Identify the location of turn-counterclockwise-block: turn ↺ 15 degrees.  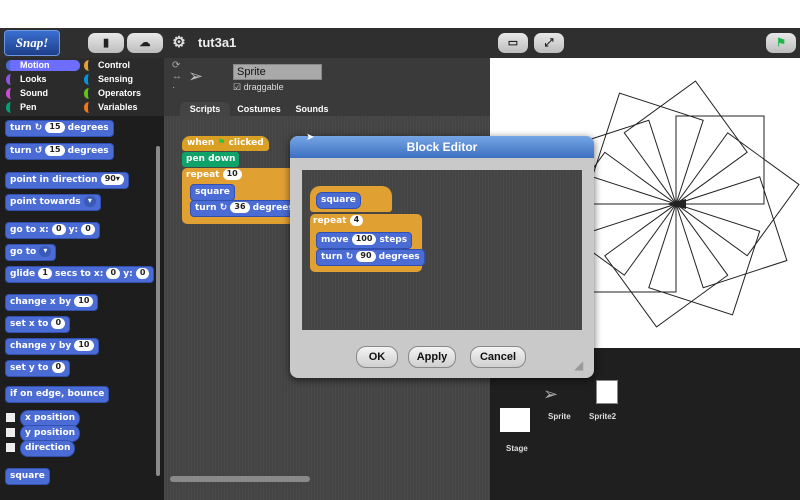
(59, 151).